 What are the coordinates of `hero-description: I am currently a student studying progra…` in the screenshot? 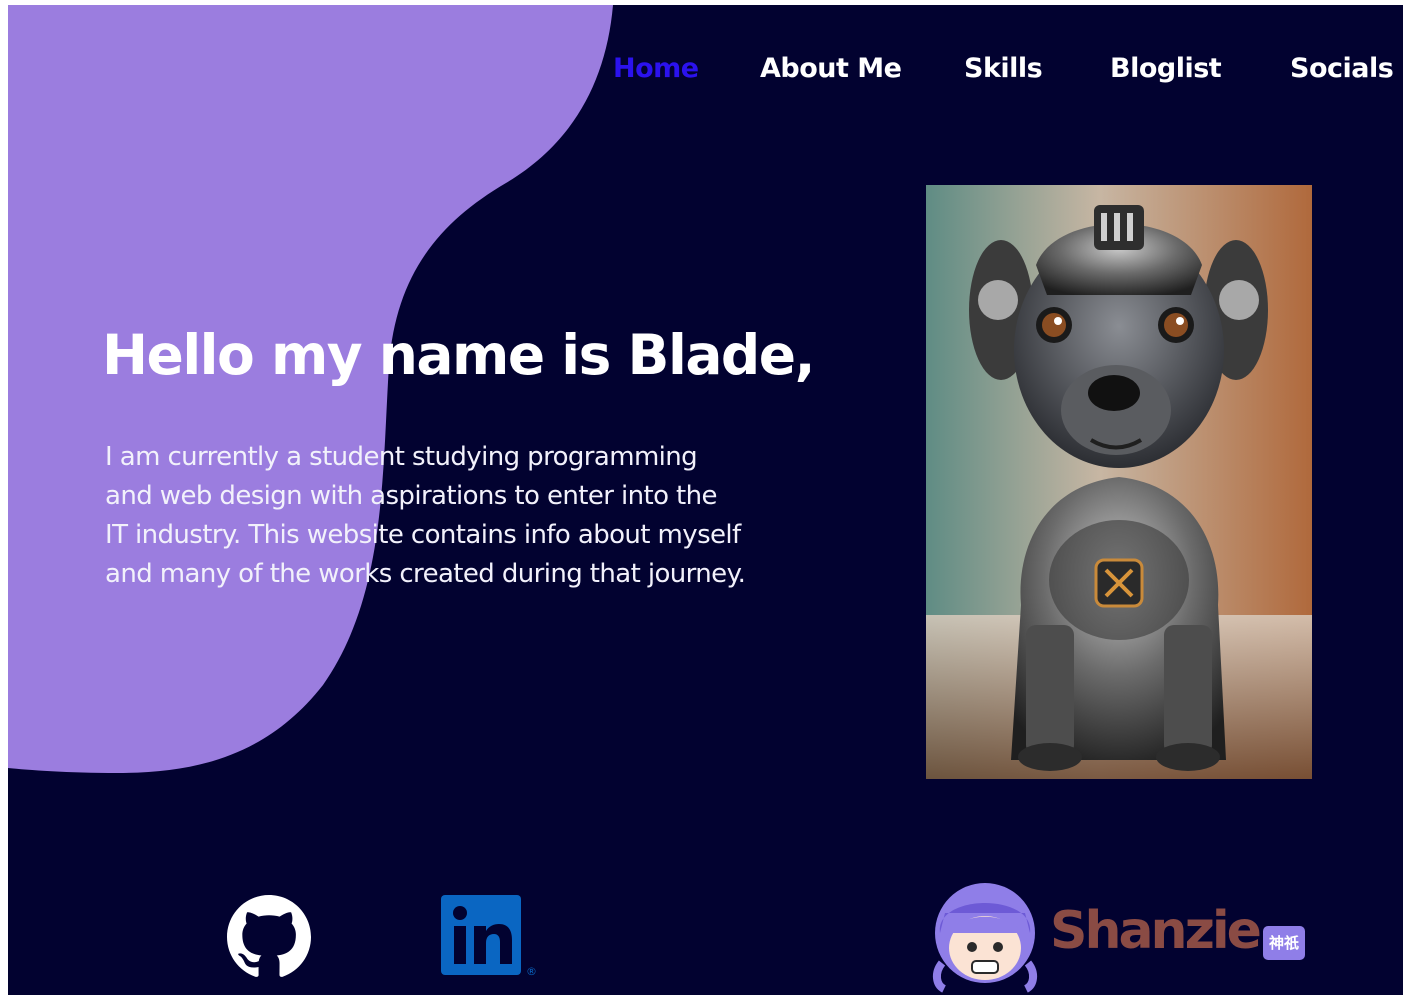 It's located at (465, 516).